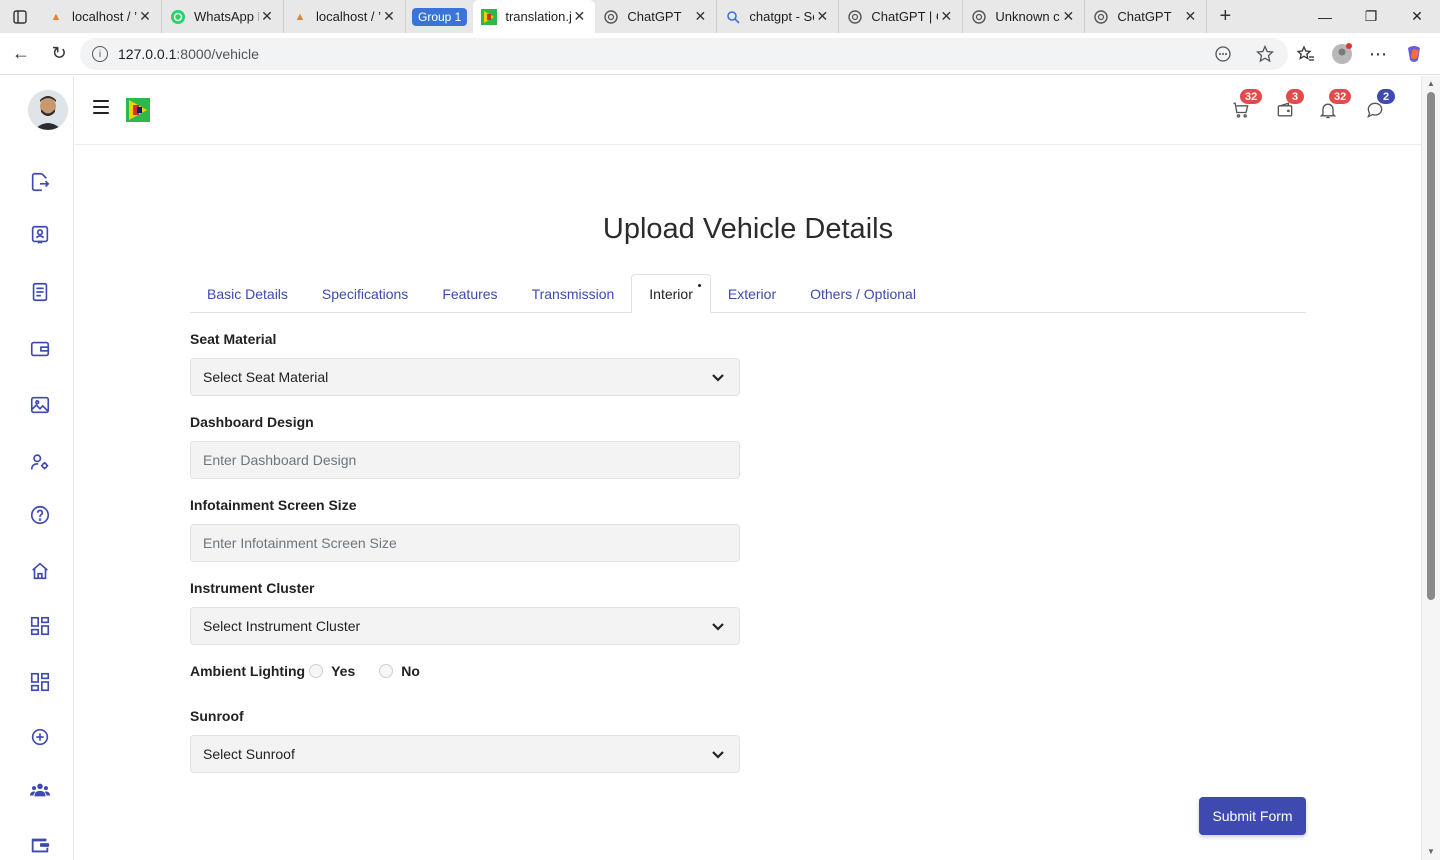  What do you see at coordinates (40, 235) in the screenshot?
I see `user-card-icon` at bounding box center [40, 235].